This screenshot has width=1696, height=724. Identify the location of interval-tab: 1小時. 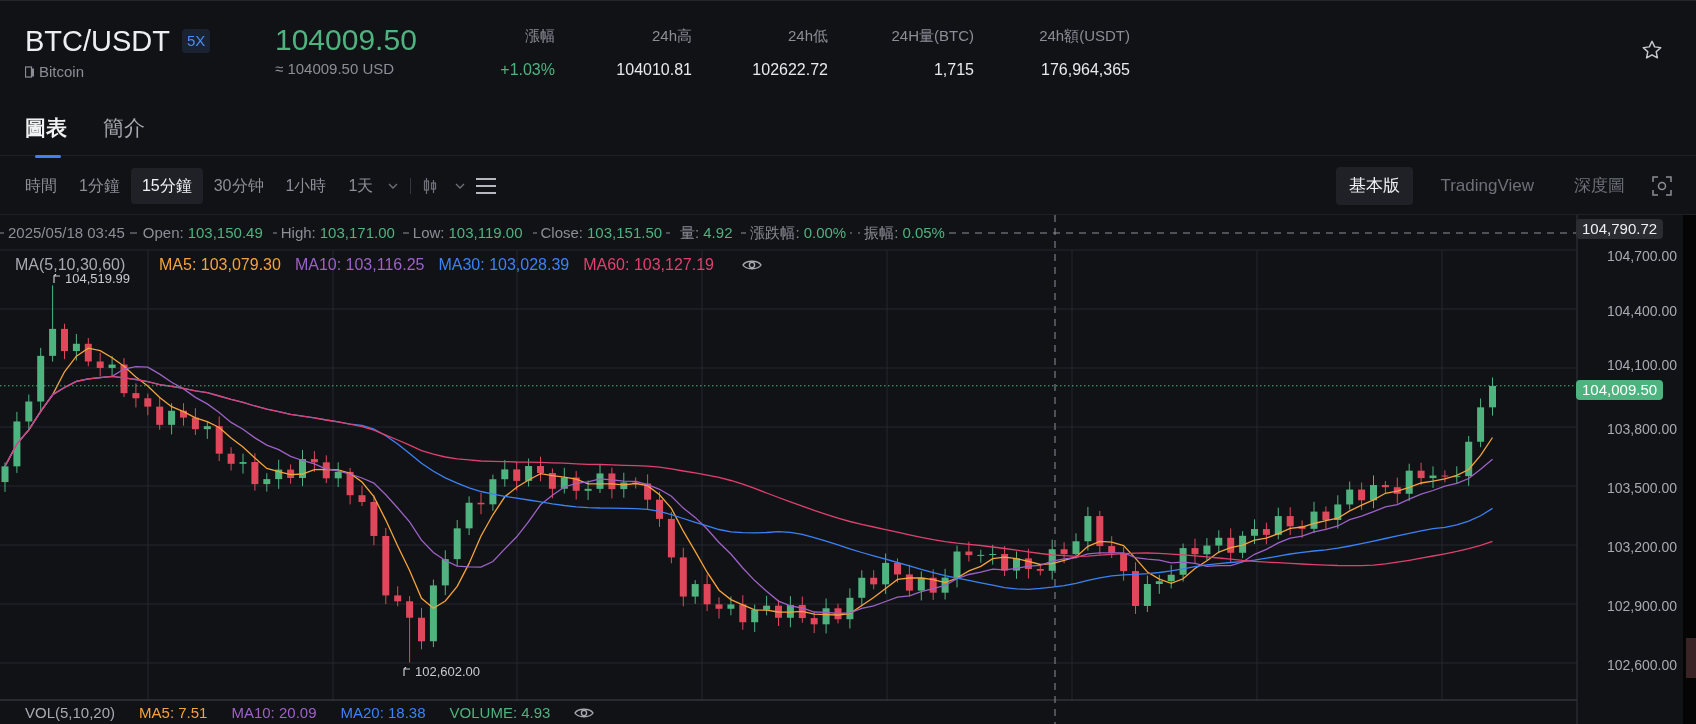
(306, 186).